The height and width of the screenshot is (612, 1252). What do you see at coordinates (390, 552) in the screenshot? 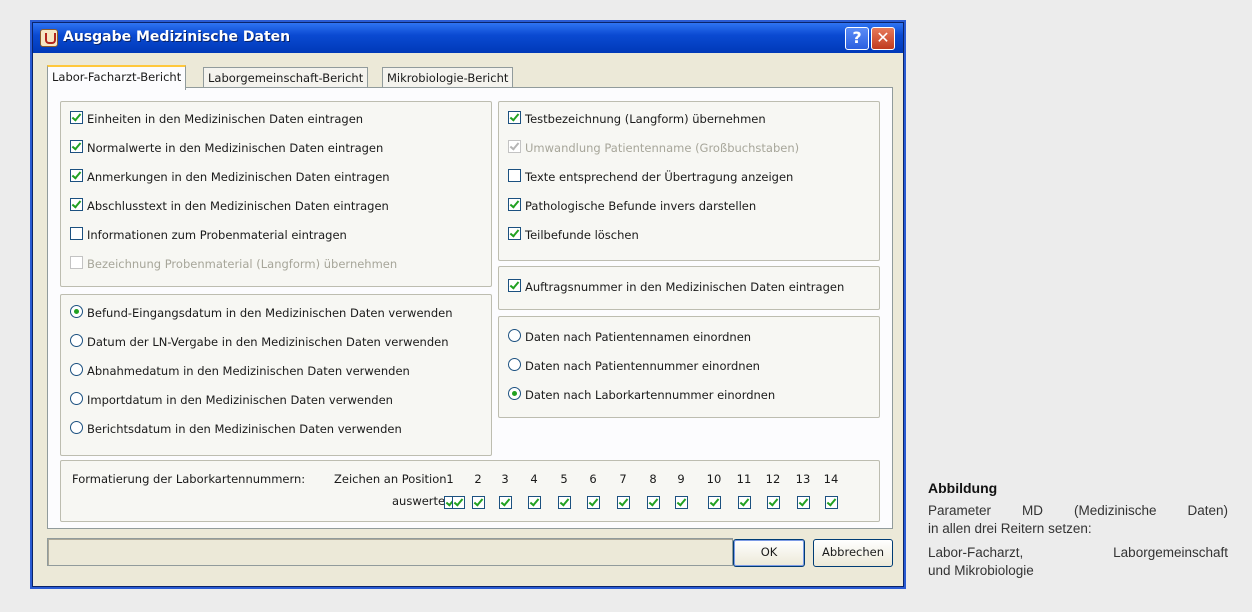
I see `status-bar` at bounding box center [390, 552].